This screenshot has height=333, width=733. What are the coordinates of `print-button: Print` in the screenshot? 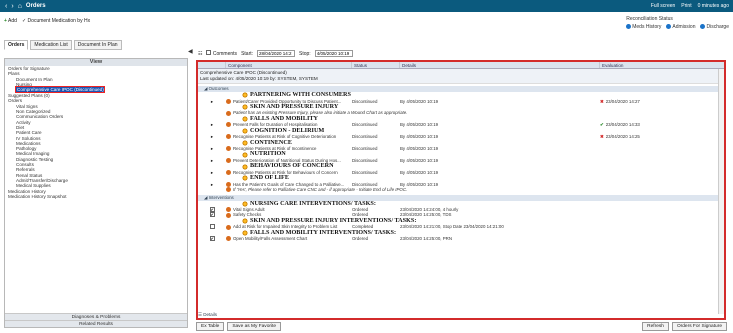 It's located at (686, 6).